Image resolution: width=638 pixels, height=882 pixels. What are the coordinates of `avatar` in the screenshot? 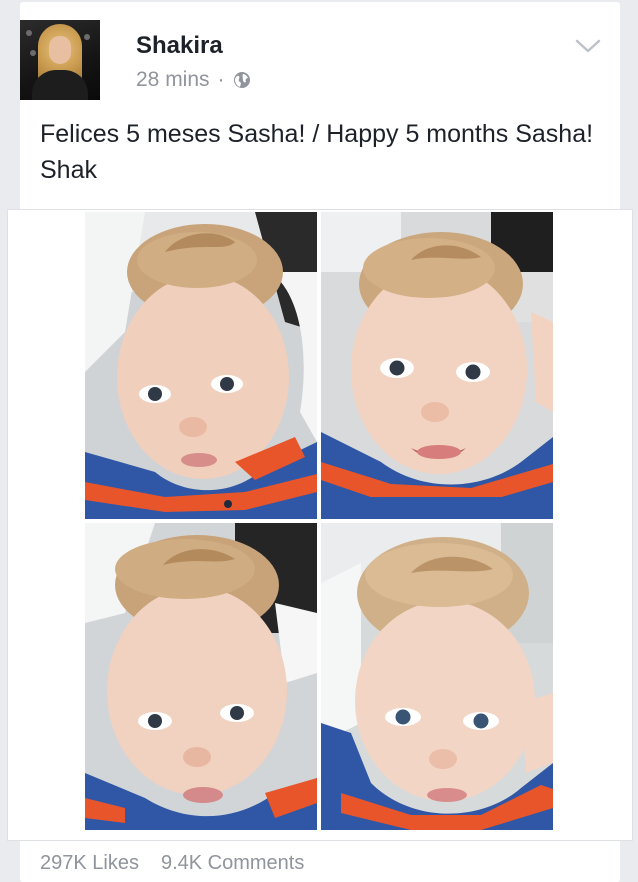 It's located at (60, 60).